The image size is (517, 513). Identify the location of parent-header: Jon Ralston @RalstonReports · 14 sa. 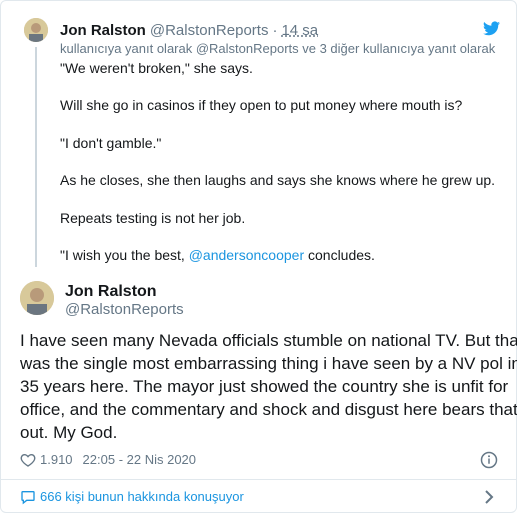
(189, 31).